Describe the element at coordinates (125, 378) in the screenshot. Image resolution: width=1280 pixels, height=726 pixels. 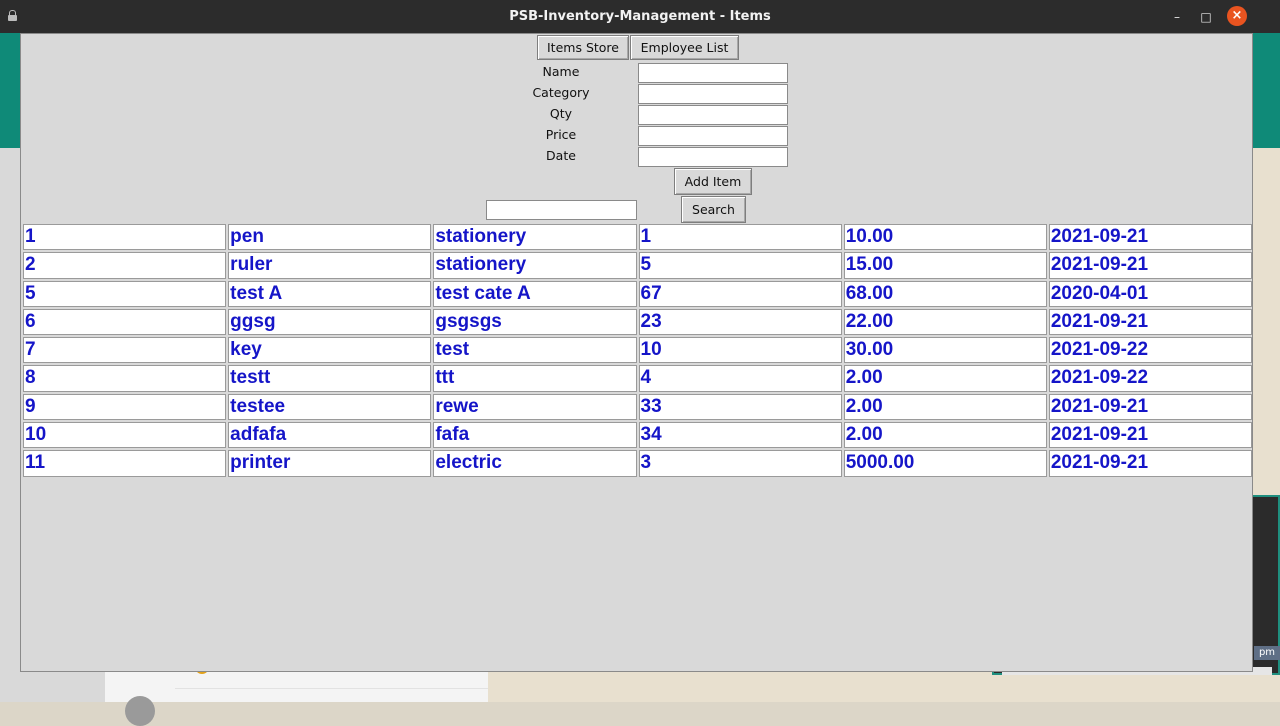
I see `cell-id: 8` at that location.